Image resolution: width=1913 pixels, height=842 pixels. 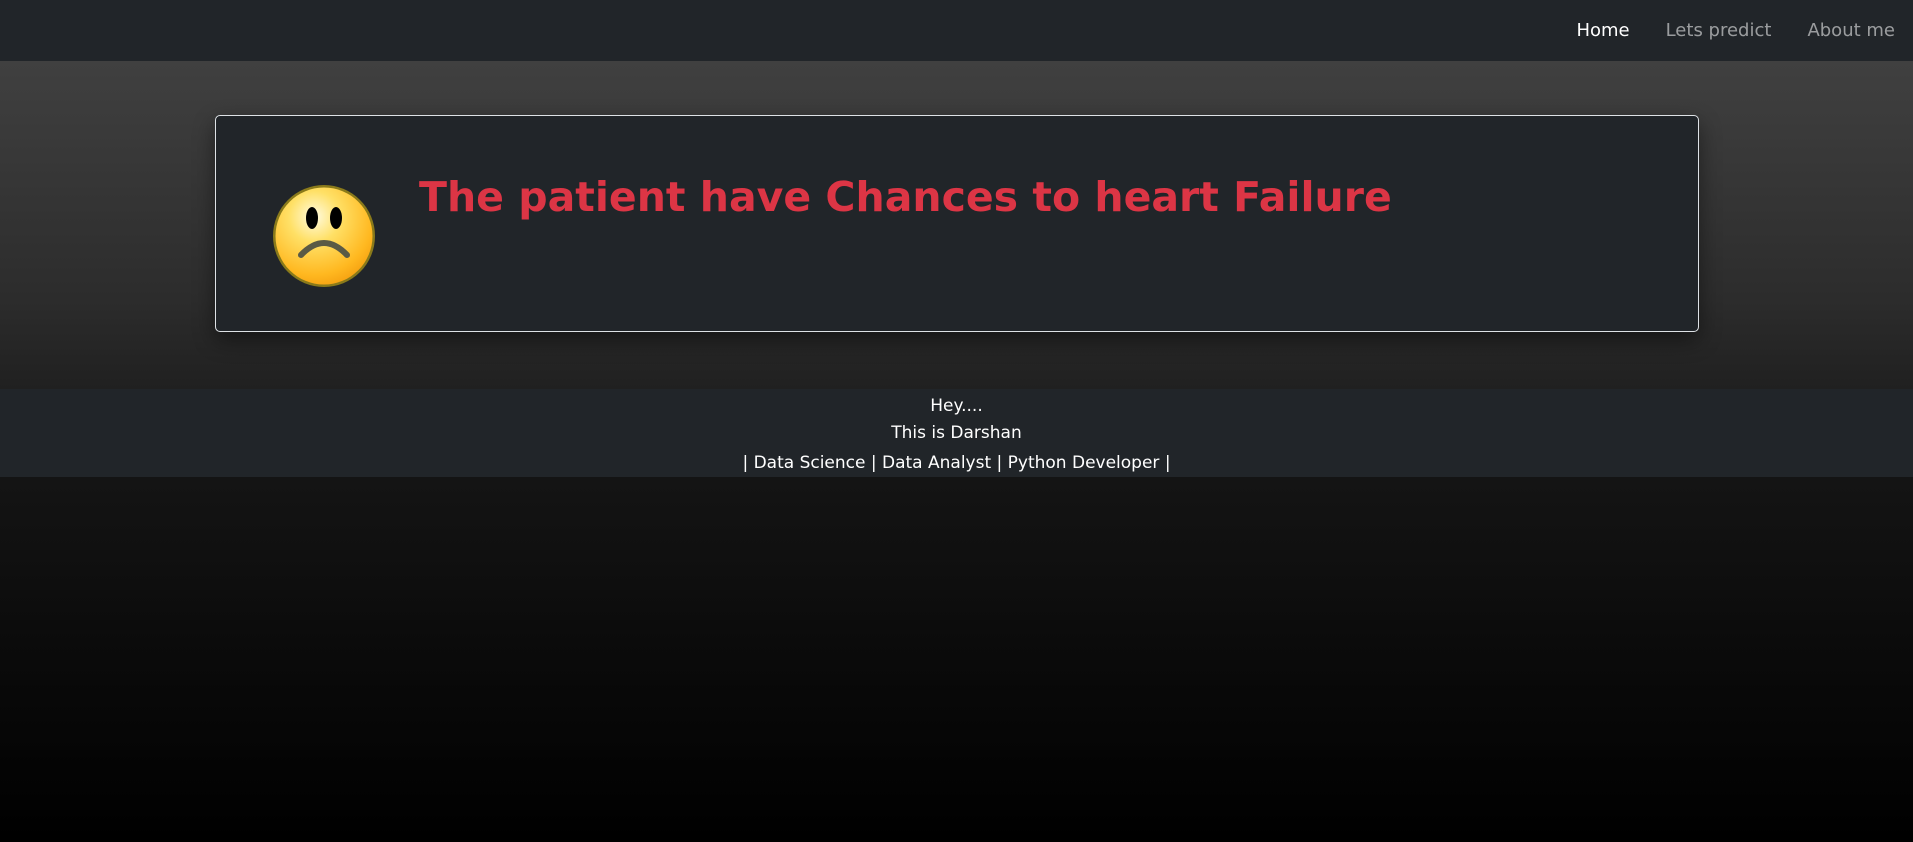 What do you see at coordinates (324, 236) in the screenshot?
I see `sad-face-icon` at bounding box center [324, 236].